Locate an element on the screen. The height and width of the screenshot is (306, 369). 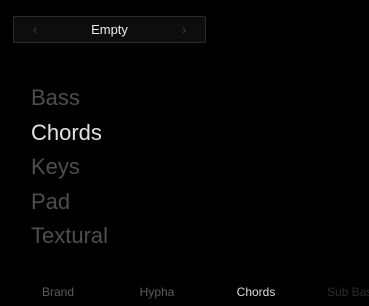
category-list: Bass Chords Keys Pad Textural is located at coordinates (69, 170).